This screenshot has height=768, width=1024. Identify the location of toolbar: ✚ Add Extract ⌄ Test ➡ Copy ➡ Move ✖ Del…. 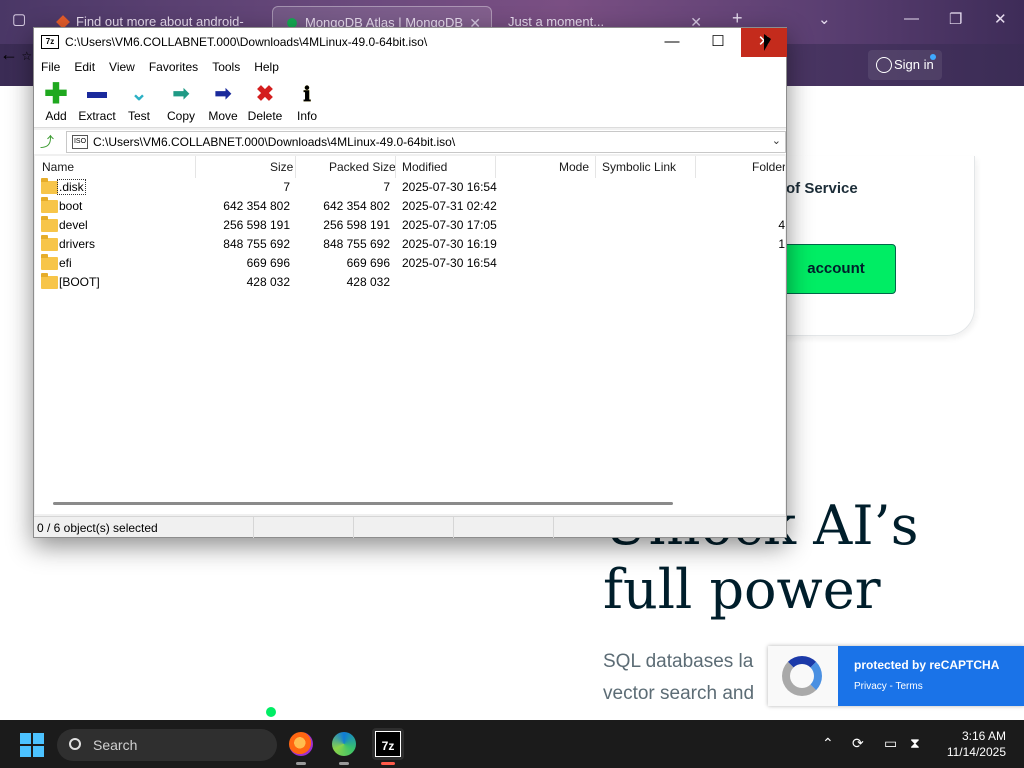
(410, 103).